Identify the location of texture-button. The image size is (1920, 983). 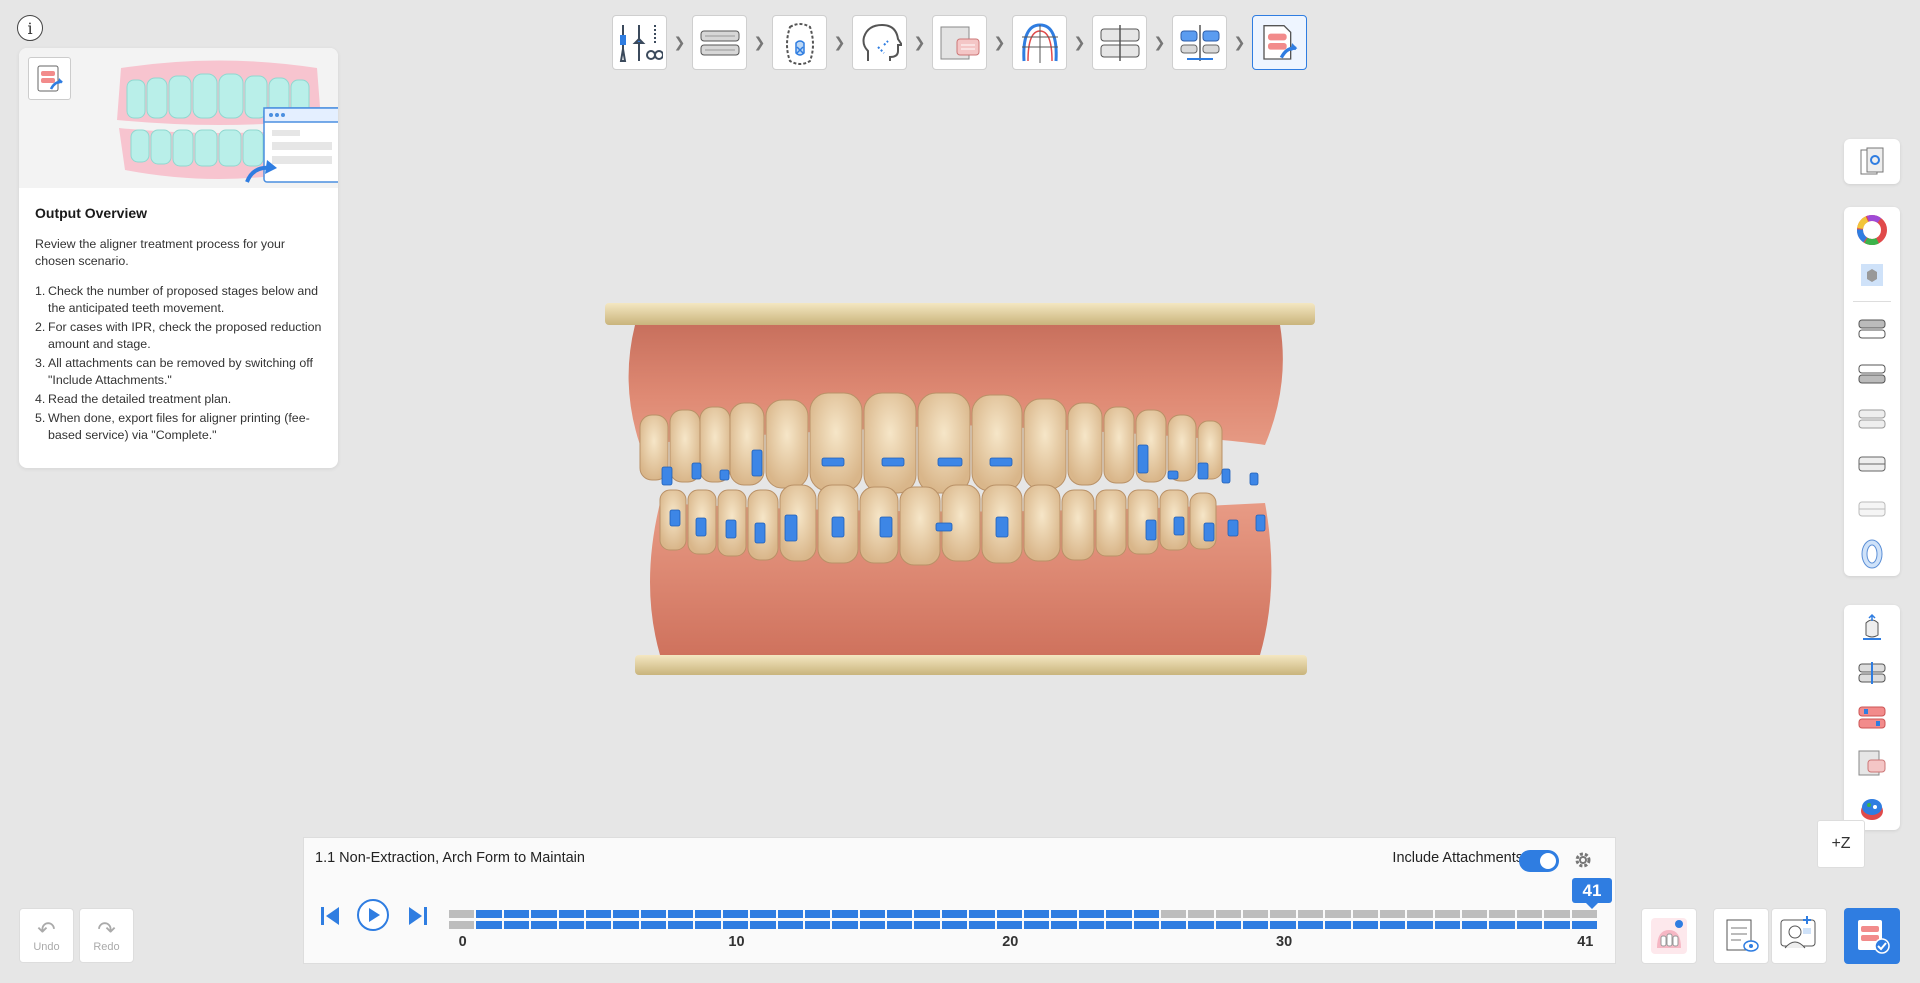
(1872, 274).